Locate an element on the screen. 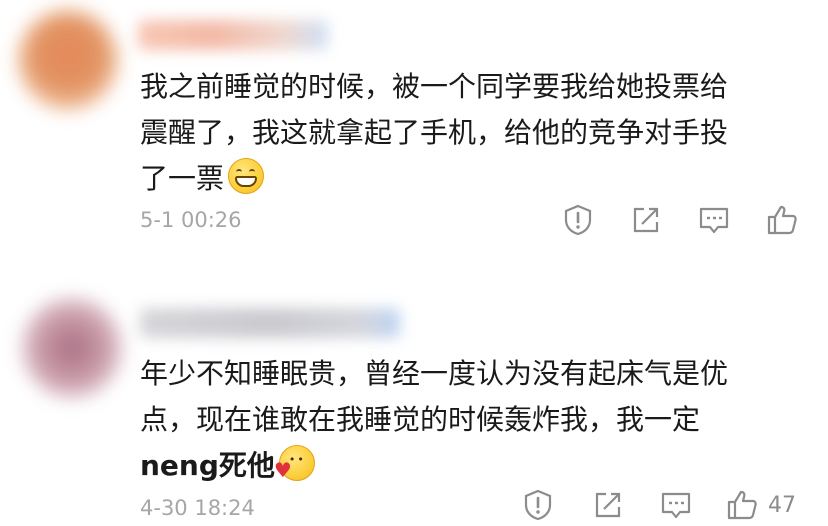 This screenshot has height=526, width=828. grinning-face-icon is located at coordinates (246, 176).